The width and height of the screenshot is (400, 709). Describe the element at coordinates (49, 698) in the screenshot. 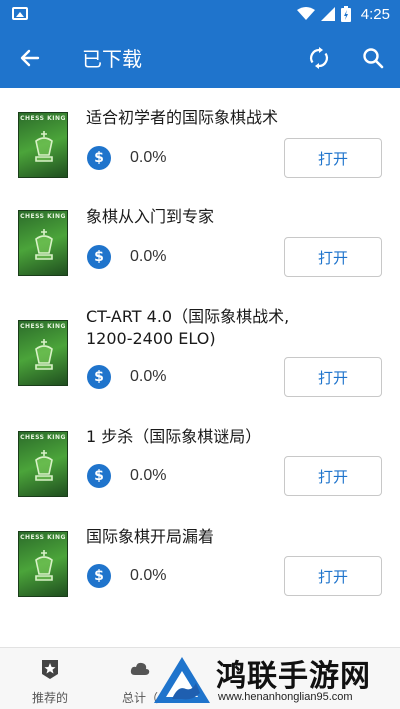

I see `nav-label: 推荐的` at that location.